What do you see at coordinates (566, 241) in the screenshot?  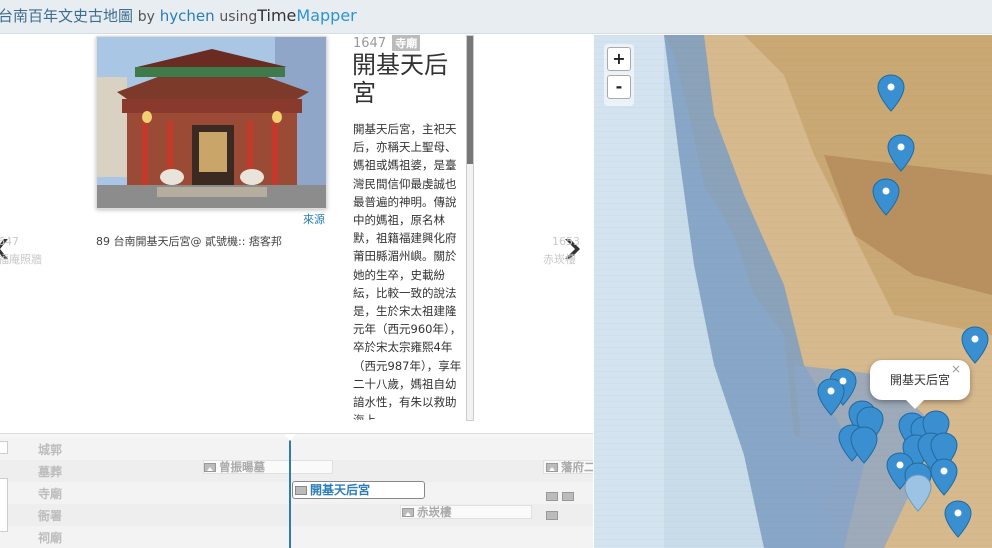 I see `next-date: 1653` at bounding box center [566, 241].